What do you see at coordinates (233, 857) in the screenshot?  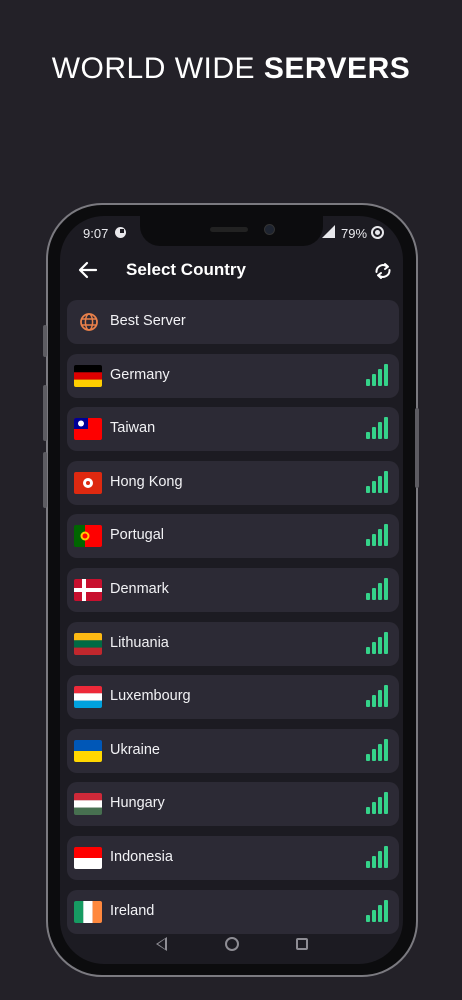 I see `country-item-indonesia: Indonesia` at bounding box center [233, 857].